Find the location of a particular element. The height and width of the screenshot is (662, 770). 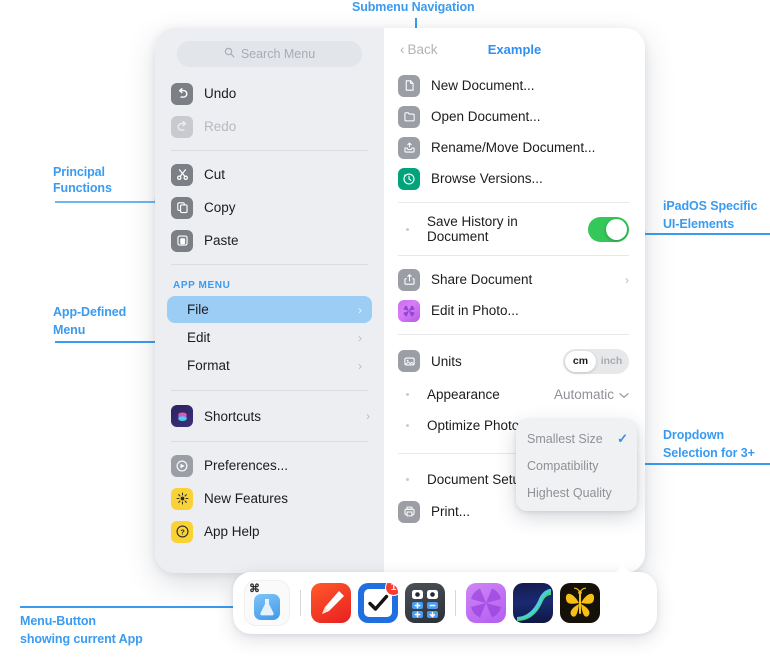

annotation-line-ipados-specific is located at coordinates (703, 234).